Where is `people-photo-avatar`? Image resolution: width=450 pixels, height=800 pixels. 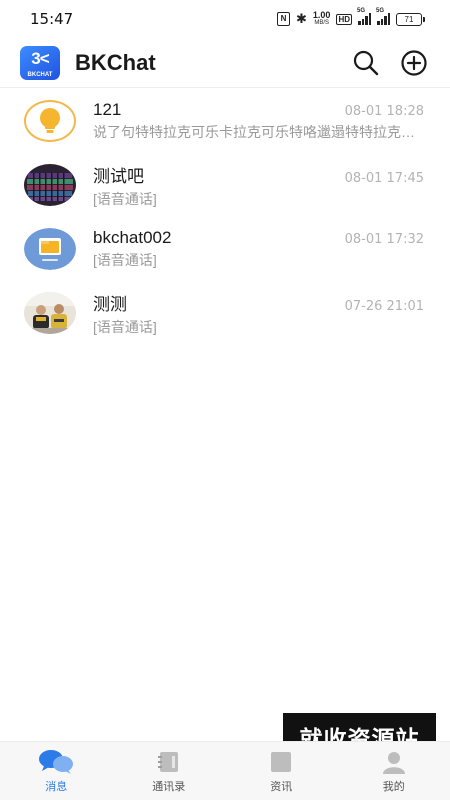 people-photo-avatar is located at coordinates (50, 313).